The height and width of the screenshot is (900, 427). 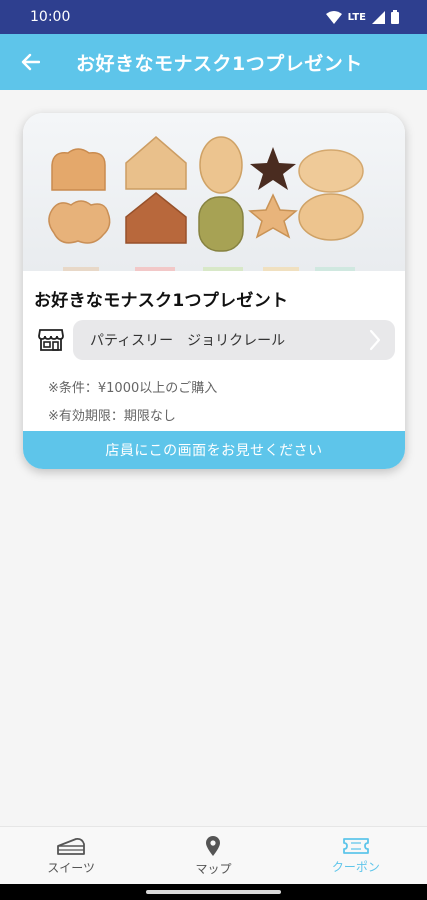 I want to click on nav-sweets: スイーツ, so click(x=71, y=855).